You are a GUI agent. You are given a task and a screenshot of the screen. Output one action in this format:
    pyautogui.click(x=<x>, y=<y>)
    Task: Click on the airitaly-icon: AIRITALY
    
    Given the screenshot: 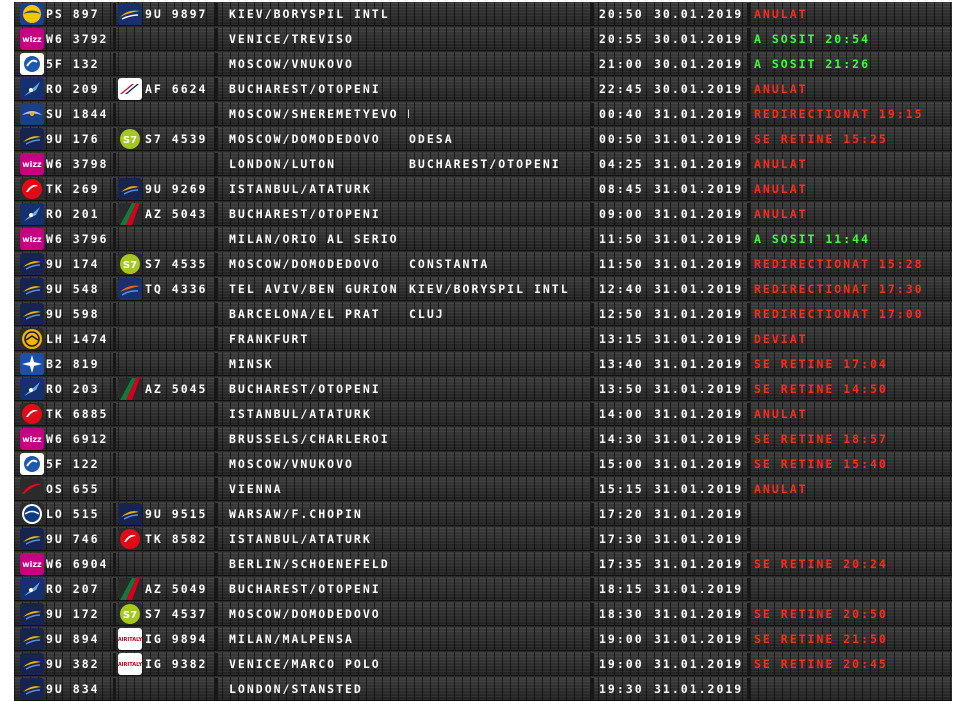 What is the action you would take?
    pyautogui.click(x=130, y=664)
    